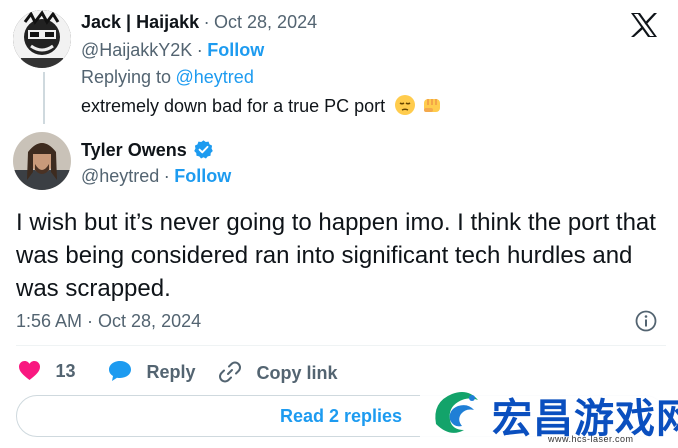 The image size is (678, 448). What do you see at coordinates (203, 152) in the screenshot?
I see `verified-badge-icon` at bounding box center [203, 152].